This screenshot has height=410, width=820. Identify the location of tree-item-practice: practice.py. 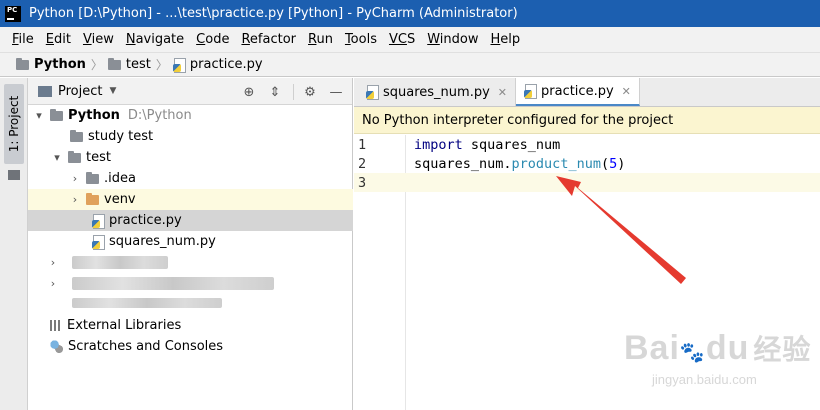
(190, 220).